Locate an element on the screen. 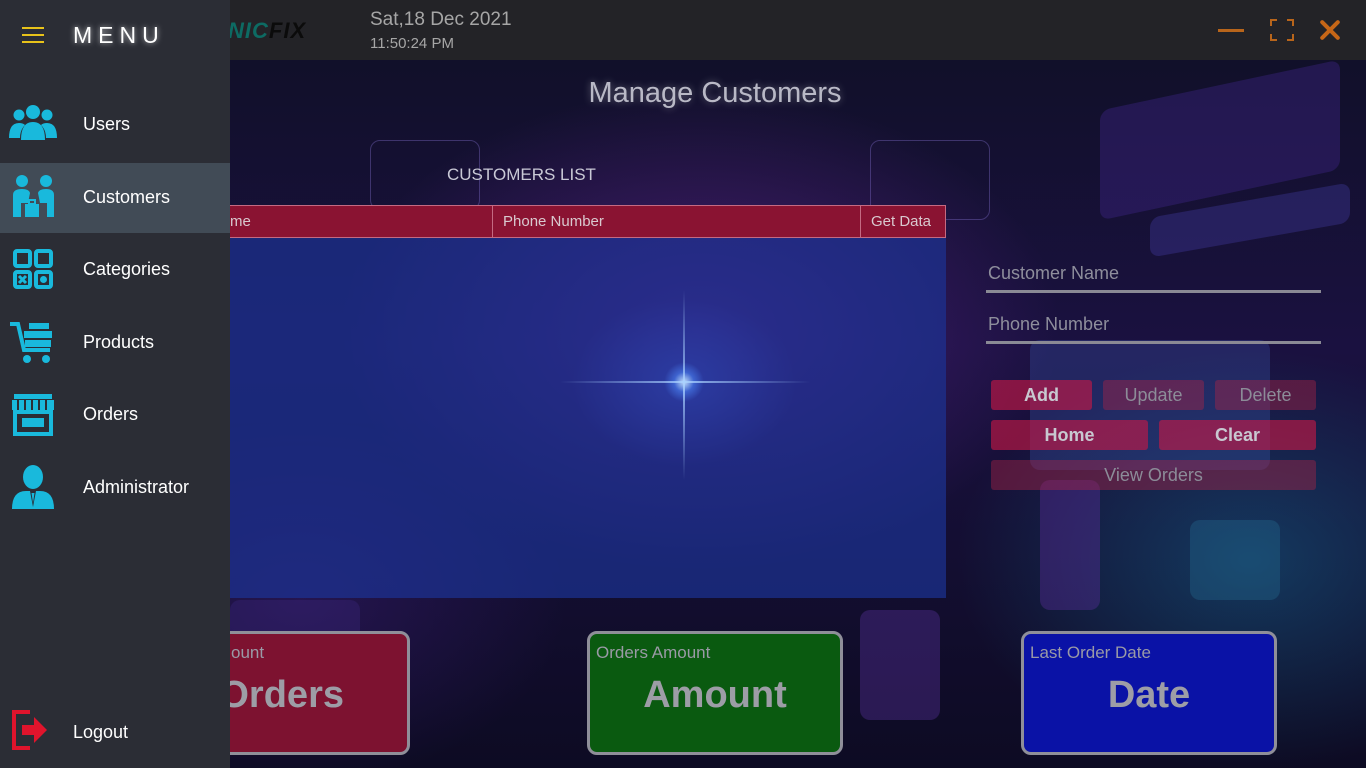 This screenshot has height=768, width=1366. store-icon is located at coordinates (33, 415).